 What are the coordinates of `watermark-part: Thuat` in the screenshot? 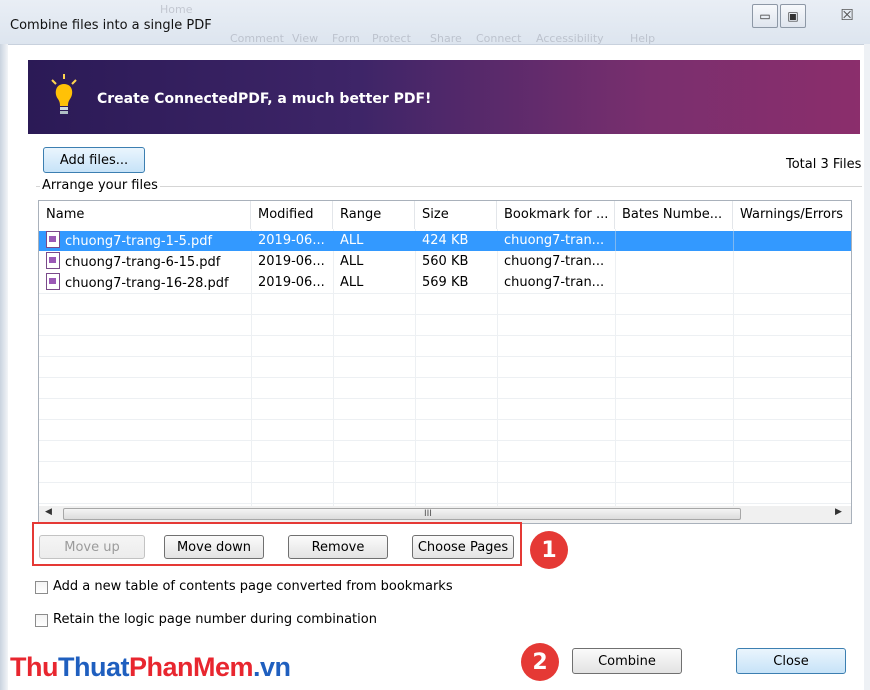 It's located at (93, 667).